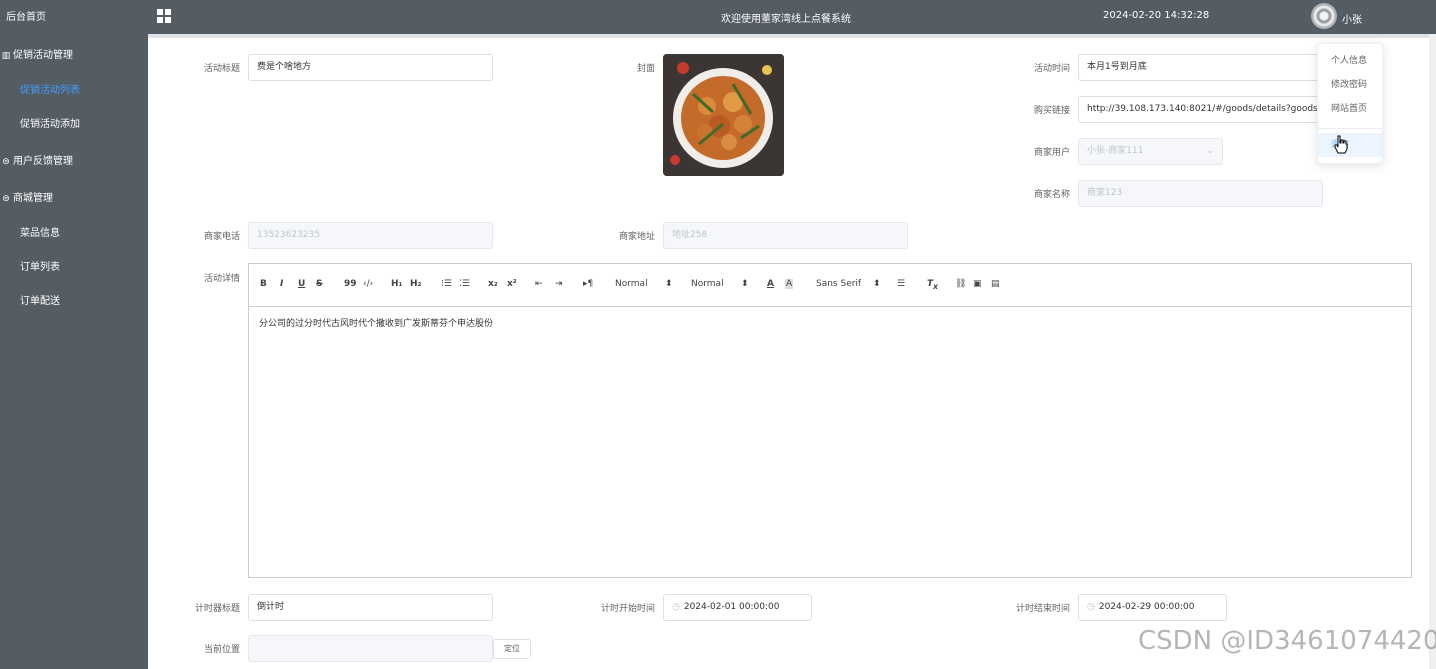  Describe the element at coordinates (370, 235) in the screenshot. I see `phone-input: 13523623235` at that location.